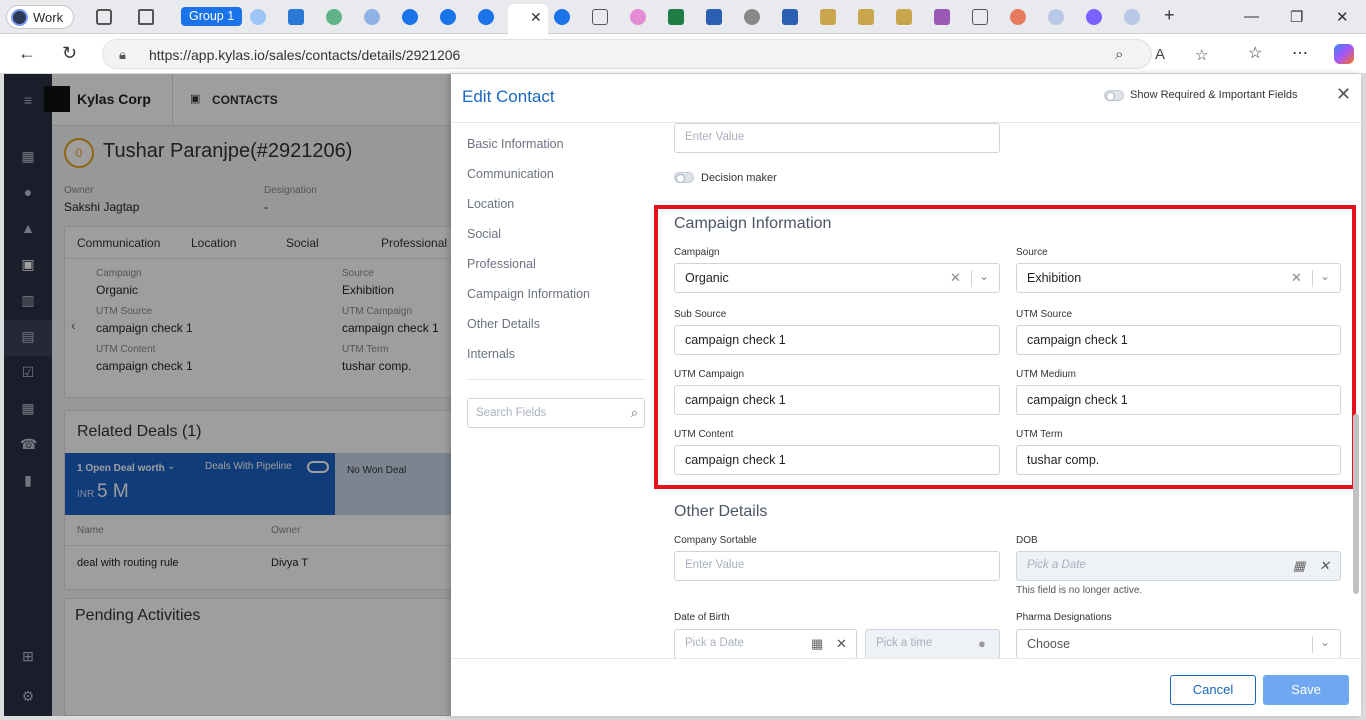 The width and height of the screenshot is (1366, 720). Describe the element at coordinates (1251, 16) in the screenshot. I see `minimize-icon: —` at that location.